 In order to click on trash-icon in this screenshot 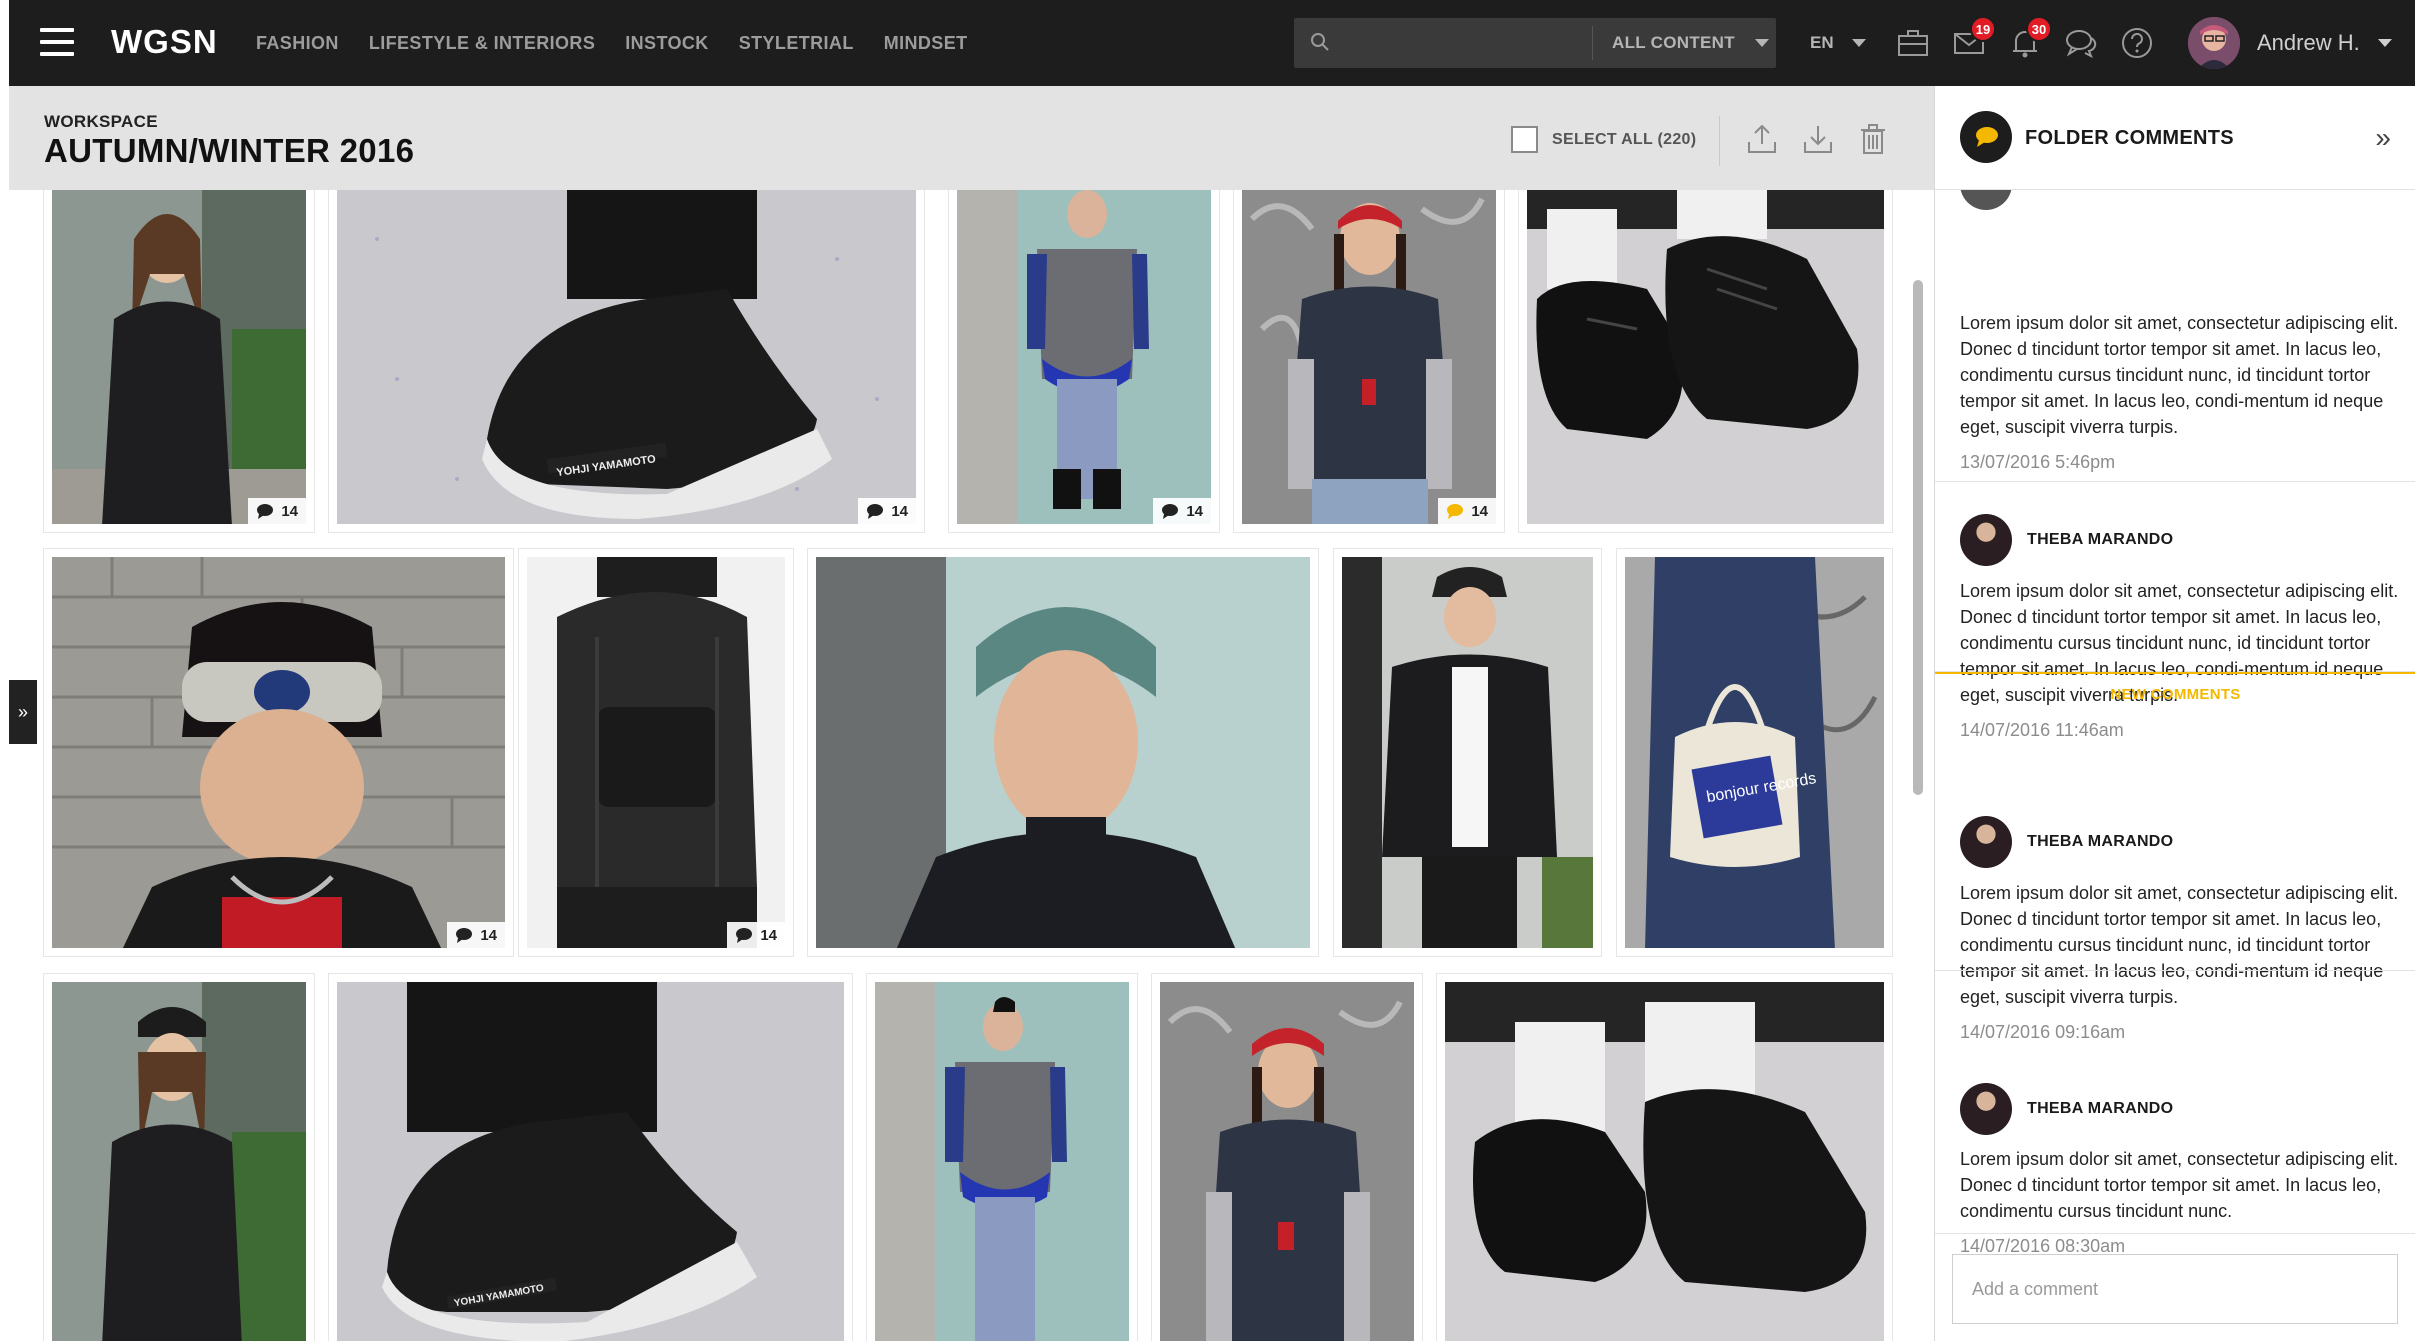, I will do `click(1873, 139)`.